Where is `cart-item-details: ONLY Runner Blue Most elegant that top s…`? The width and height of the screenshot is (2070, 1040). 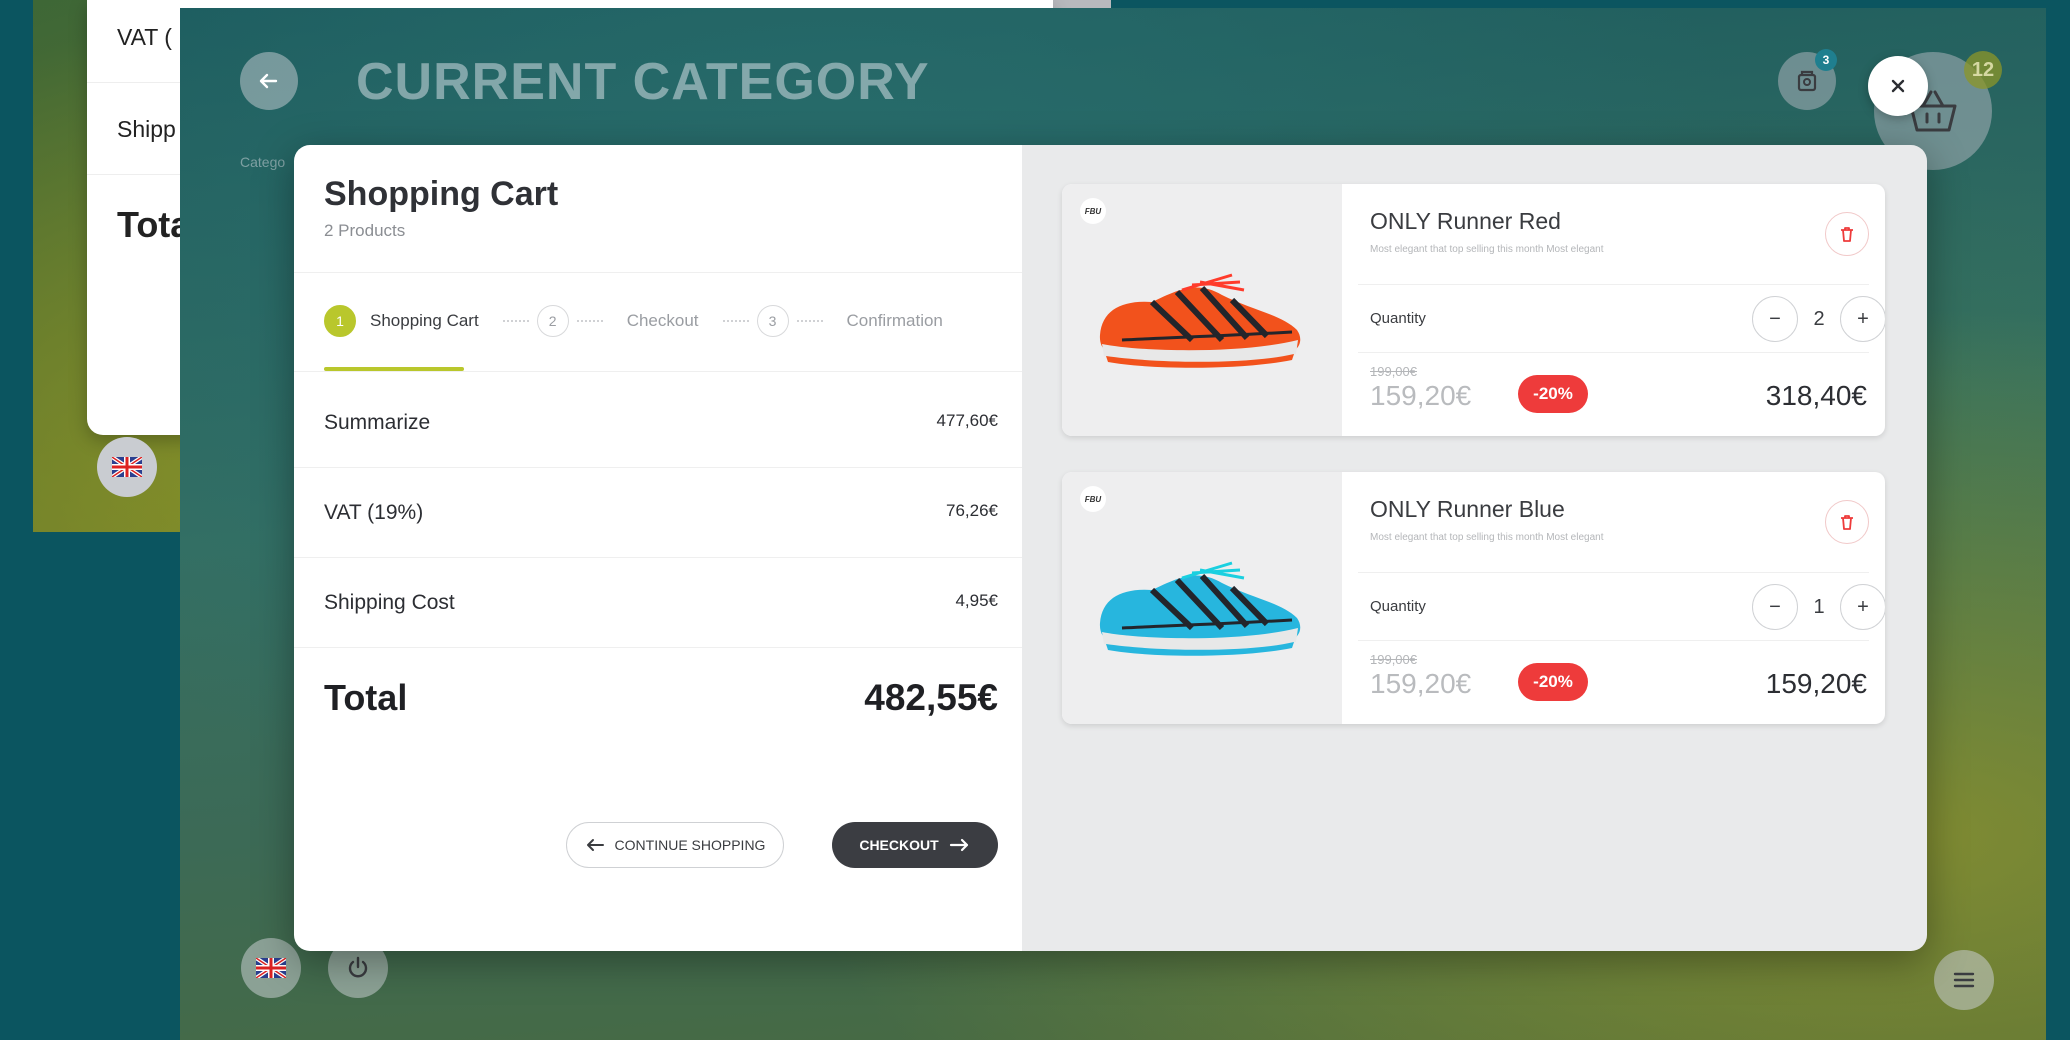
cart-item-details: ONLY Runner Blue Most elegant that top s… is located at coordinates (1613, 598).